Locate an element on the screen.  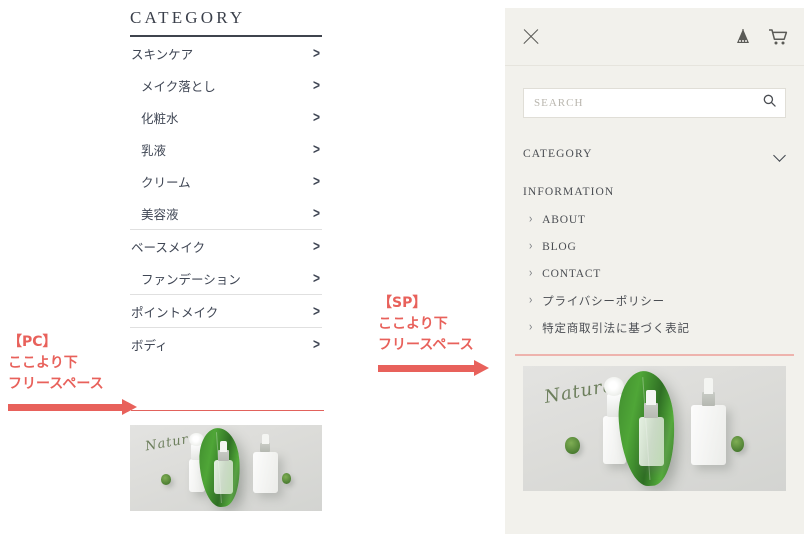
sp-information-item-label: BLOG is located at coordinates (559, 246).